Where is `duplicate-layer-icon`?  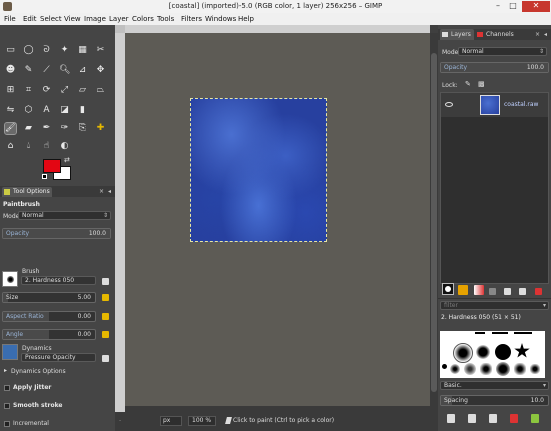
duplicate-layer-icon is located at coordinates (507, 291).